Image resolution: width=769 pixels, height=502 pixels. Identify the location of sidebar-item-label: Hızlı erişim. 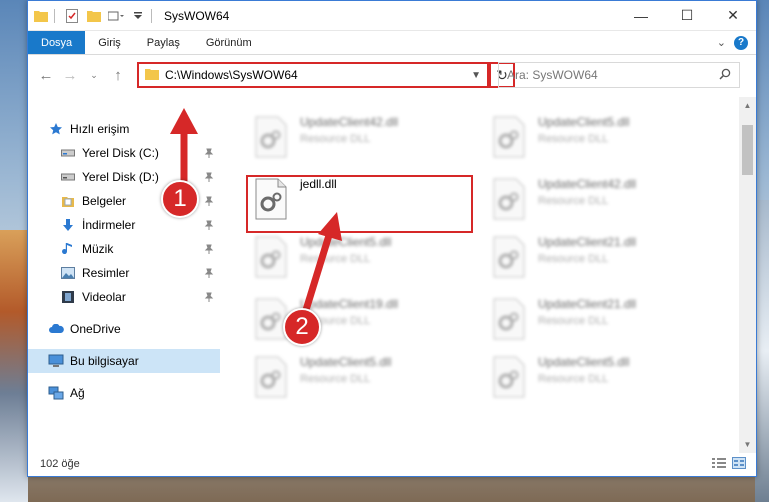
(100, 129).